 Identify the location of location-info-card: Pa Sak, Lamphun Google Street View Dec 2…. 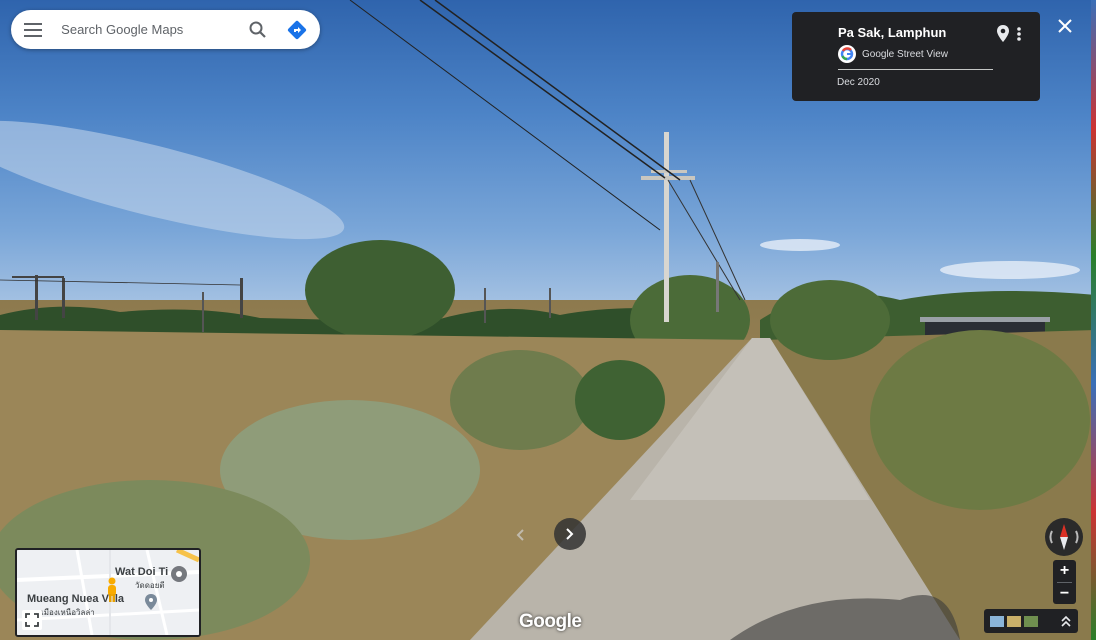
(916, 56).